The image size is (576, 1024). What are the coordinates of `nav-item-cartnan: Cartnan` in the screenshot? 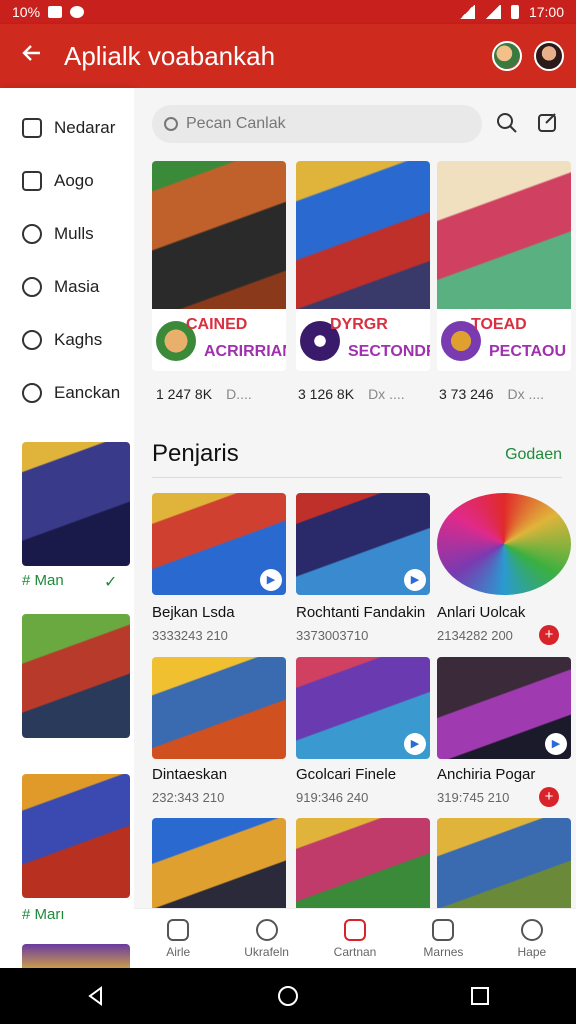 It's located at (355, 938).